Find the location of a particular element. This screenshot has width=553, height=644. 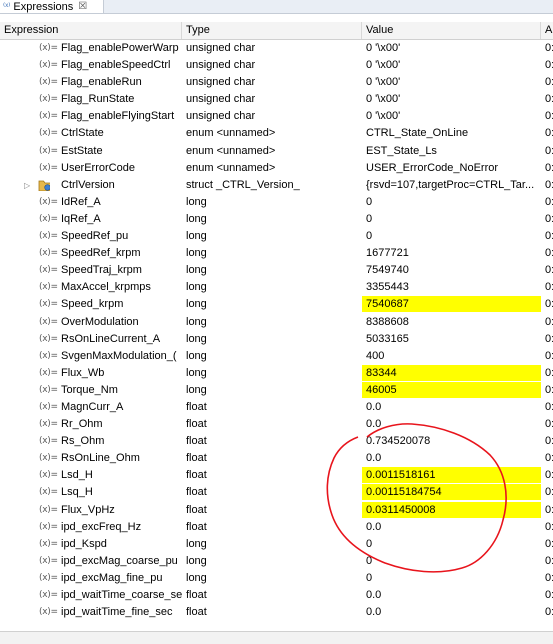

table-row: (x)=SpeedRef_krpm long 1677721 0: is located at coordinates (276, 253).